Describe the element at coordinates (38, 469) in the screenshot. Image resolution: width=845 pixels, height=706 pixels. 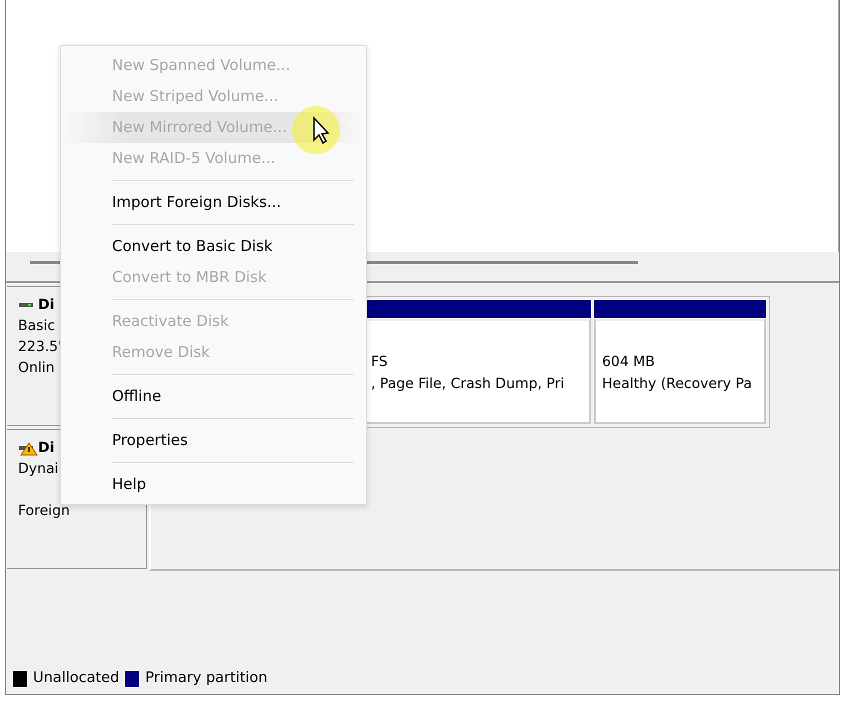
I see `disk-info-text: Dynai` at that location.